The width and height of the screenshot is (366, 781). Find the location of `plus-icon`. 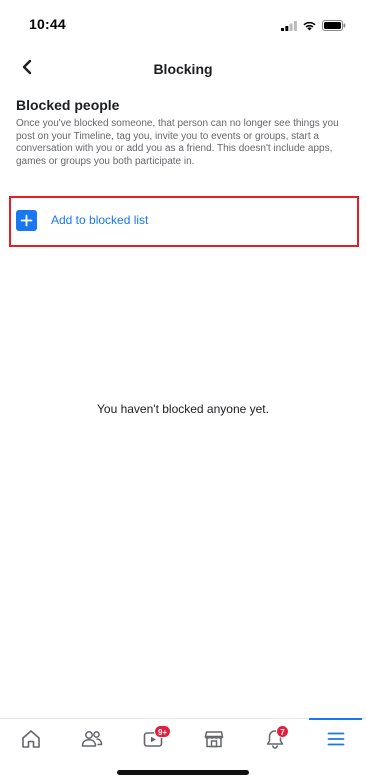

plus-icon is located at coordinates (26, 220).